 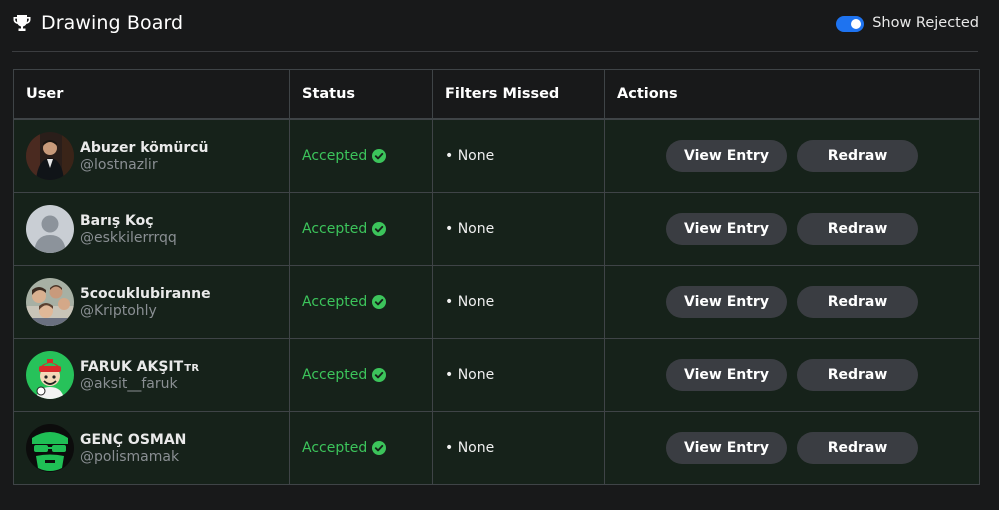 I want to click on page-title: Drawing Board, so click(x=112, y=23).